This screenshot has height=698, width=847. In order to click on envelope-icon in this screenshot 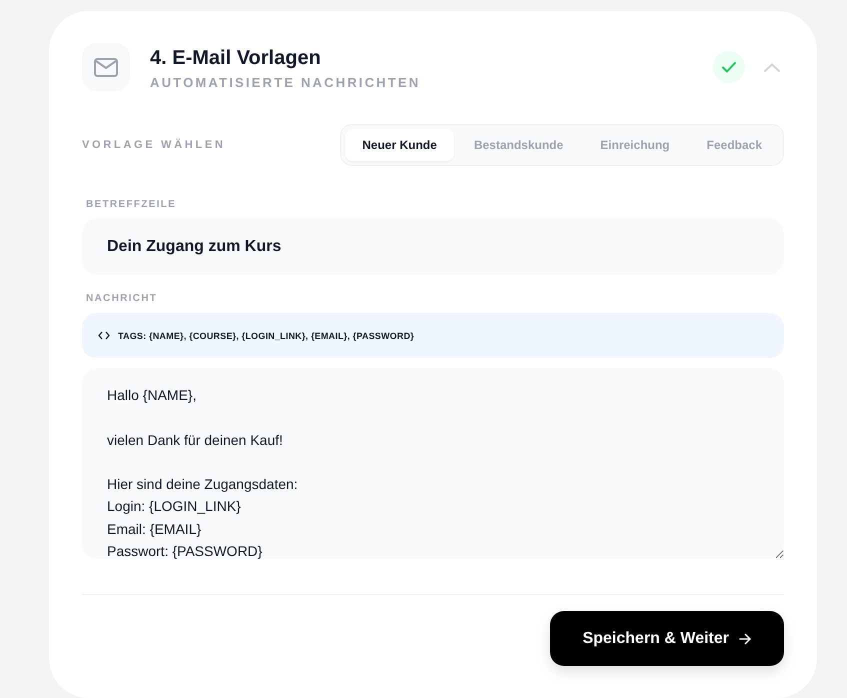, I will do `click(106, 67)`.